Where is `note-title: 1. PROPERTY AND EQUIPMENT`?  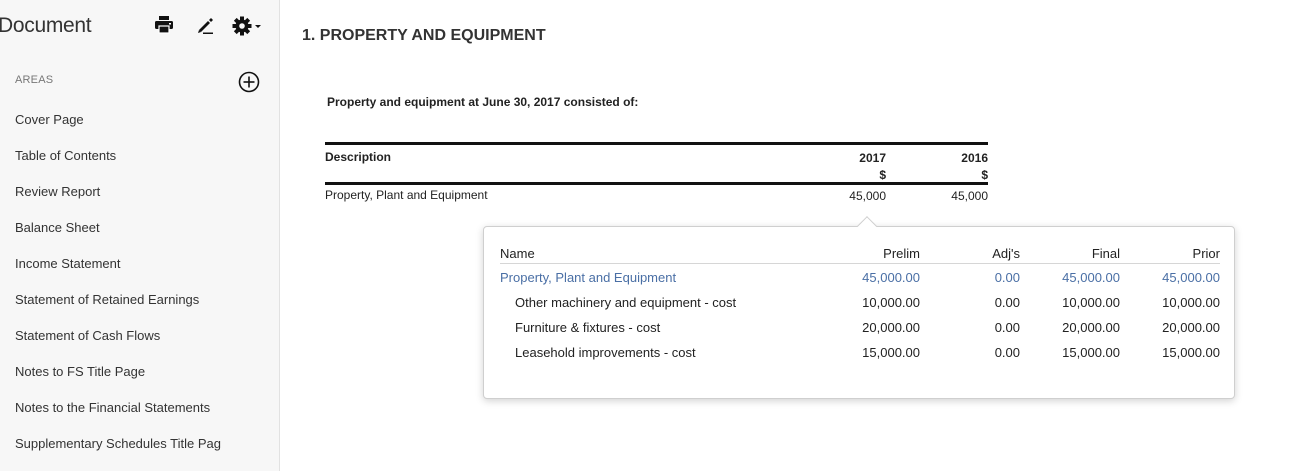 note-title: 1. PROPERTY AND EQUIPMENT is located at coordinates (424, 35).